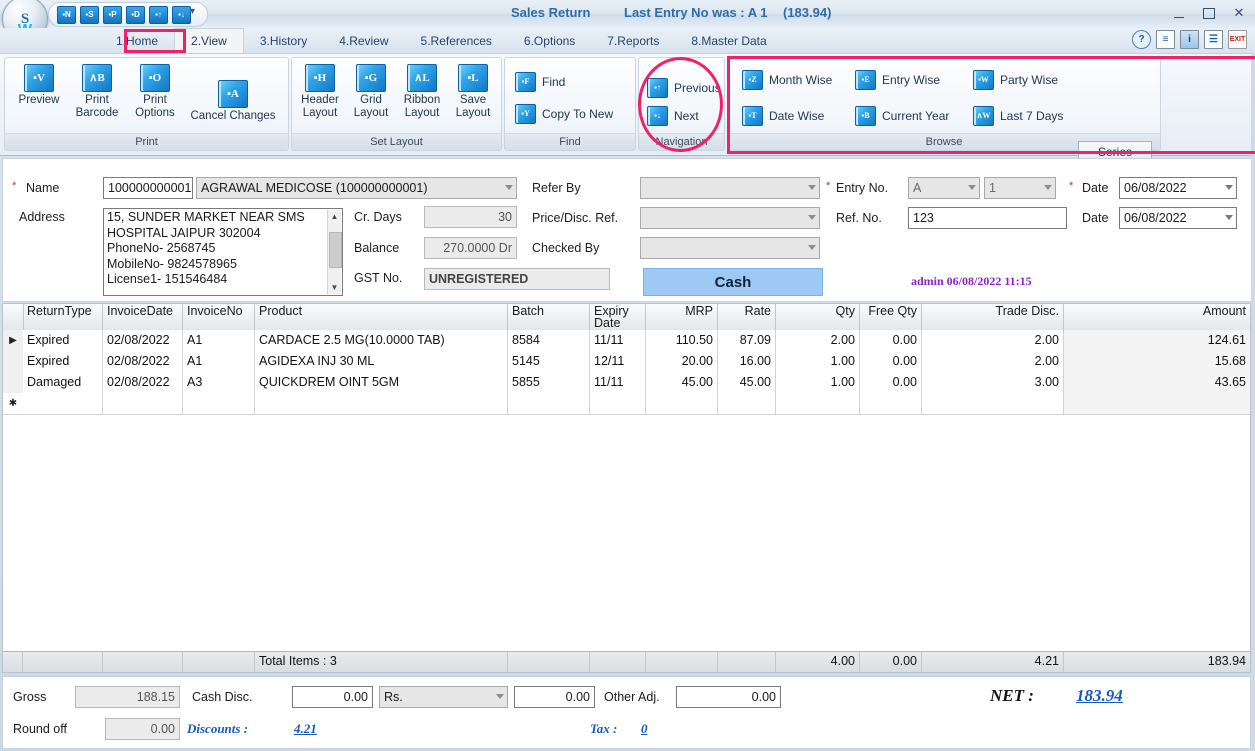 The height and width of the screenshot is (751, 1255). Describe the element at coordinates (381, 317) in the screenshot. I see `grid-header-product: Product` at that location.